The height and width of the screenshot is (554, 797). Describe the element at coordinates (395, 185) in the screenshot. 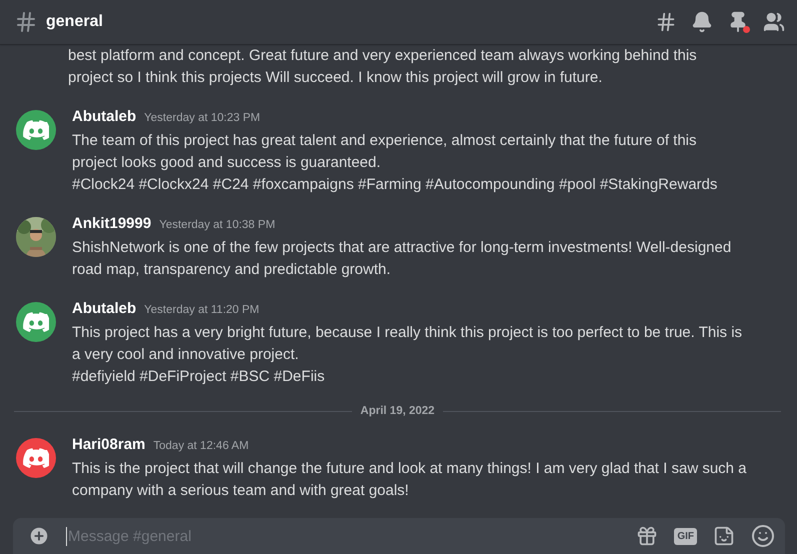

I see `message-text: #Clock24 #Clockx24 #C24 #foxcampaigns #Farming #Autocompounding #pool #StakingRewards` at that location.